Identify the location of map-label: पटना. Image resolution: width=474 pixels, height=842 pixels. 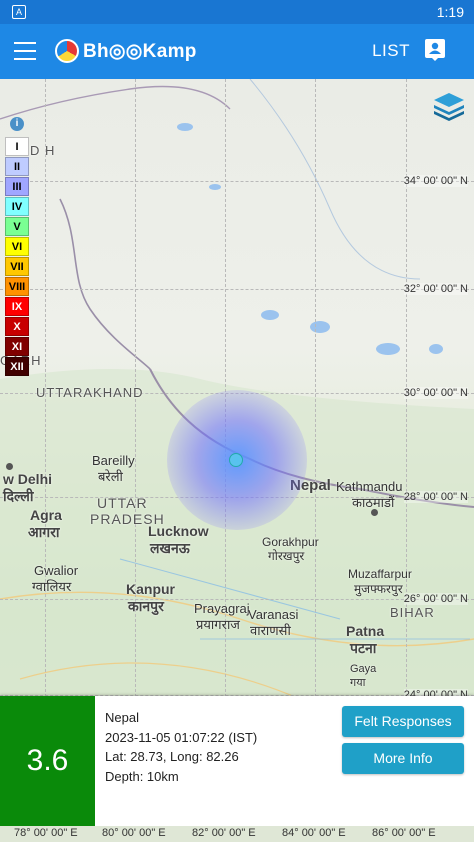
(363, 648).